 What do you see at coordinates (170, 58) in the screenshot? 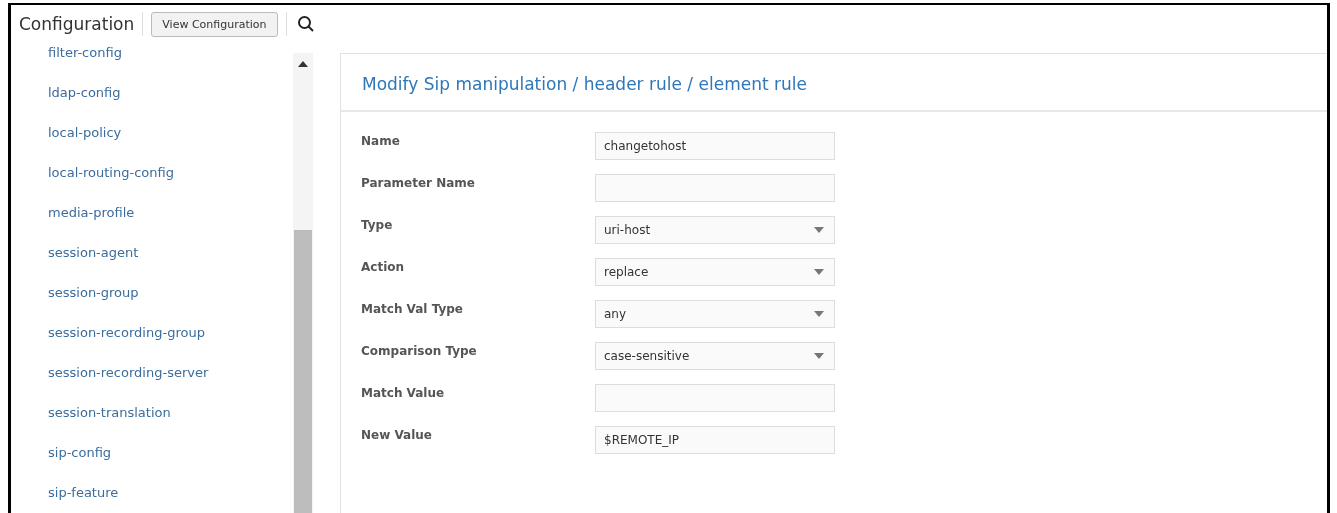
I see `sidebar-item: filter-config` at bounding box center [170, 58].